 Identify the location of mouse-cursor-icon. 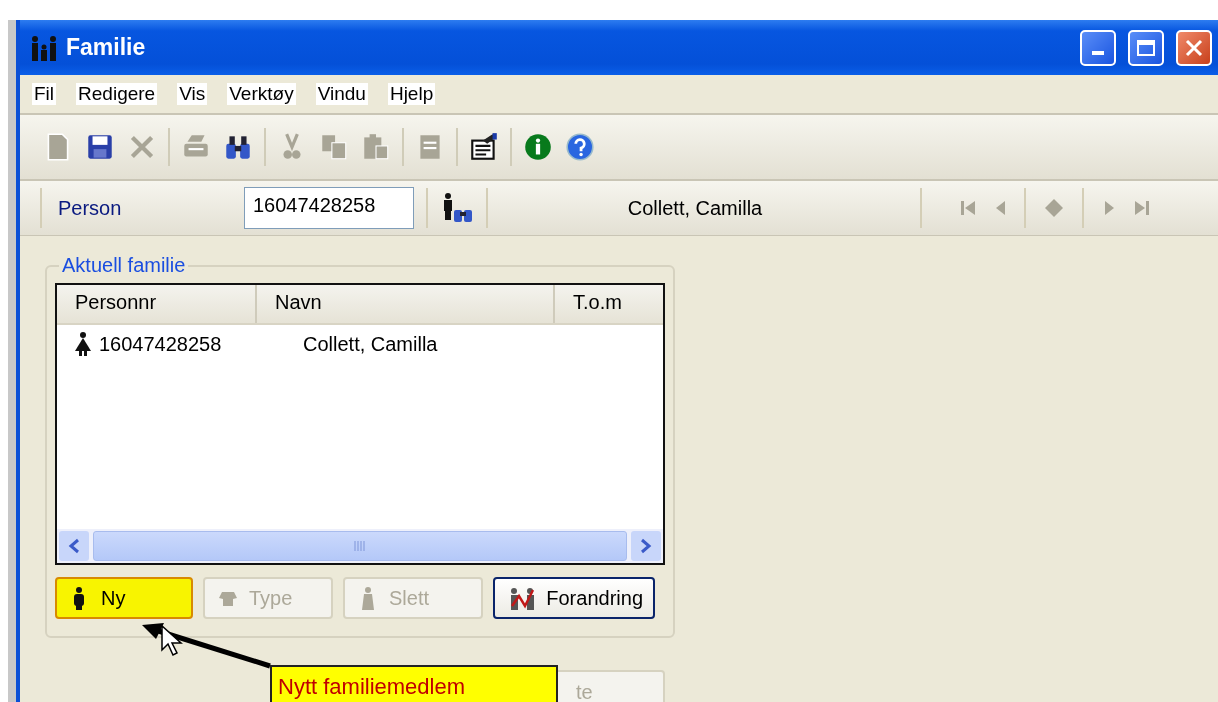
(173, 641).